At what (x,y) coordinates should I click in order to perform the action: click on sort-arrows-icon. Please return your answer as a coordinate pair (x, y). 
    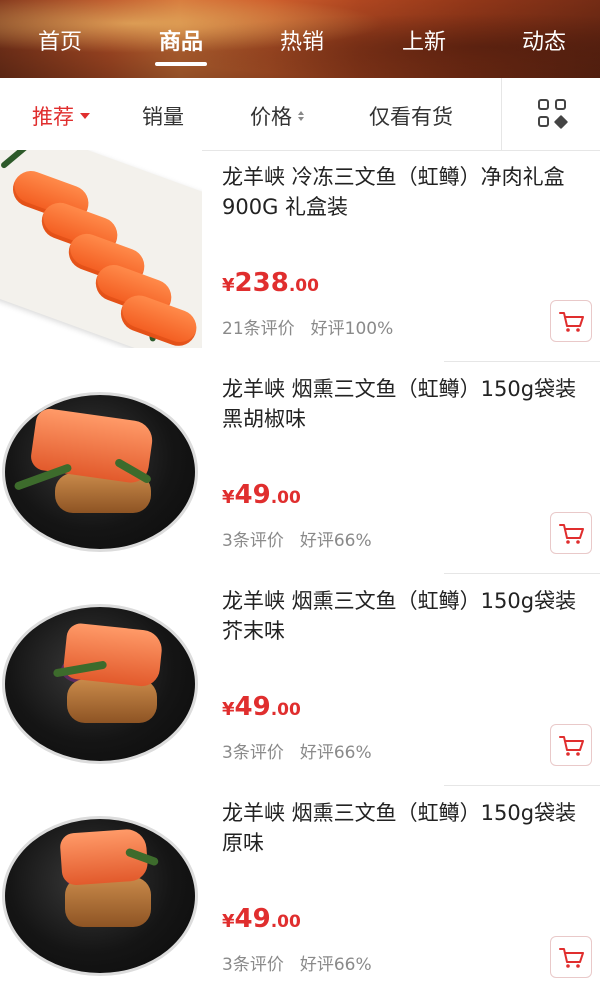
    Looking at the image, I should click on (301, 116).